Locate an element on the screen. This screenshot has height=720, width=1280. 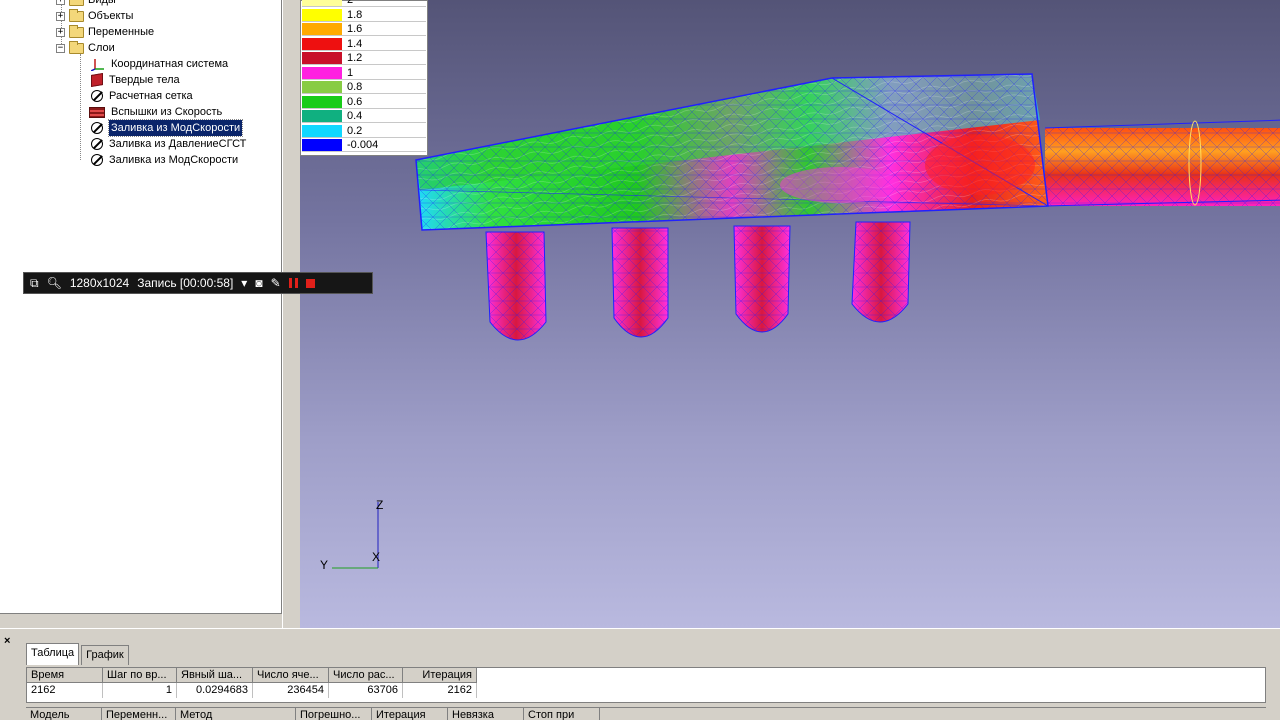
tab-graph: График is located at coordinates (105, 655).